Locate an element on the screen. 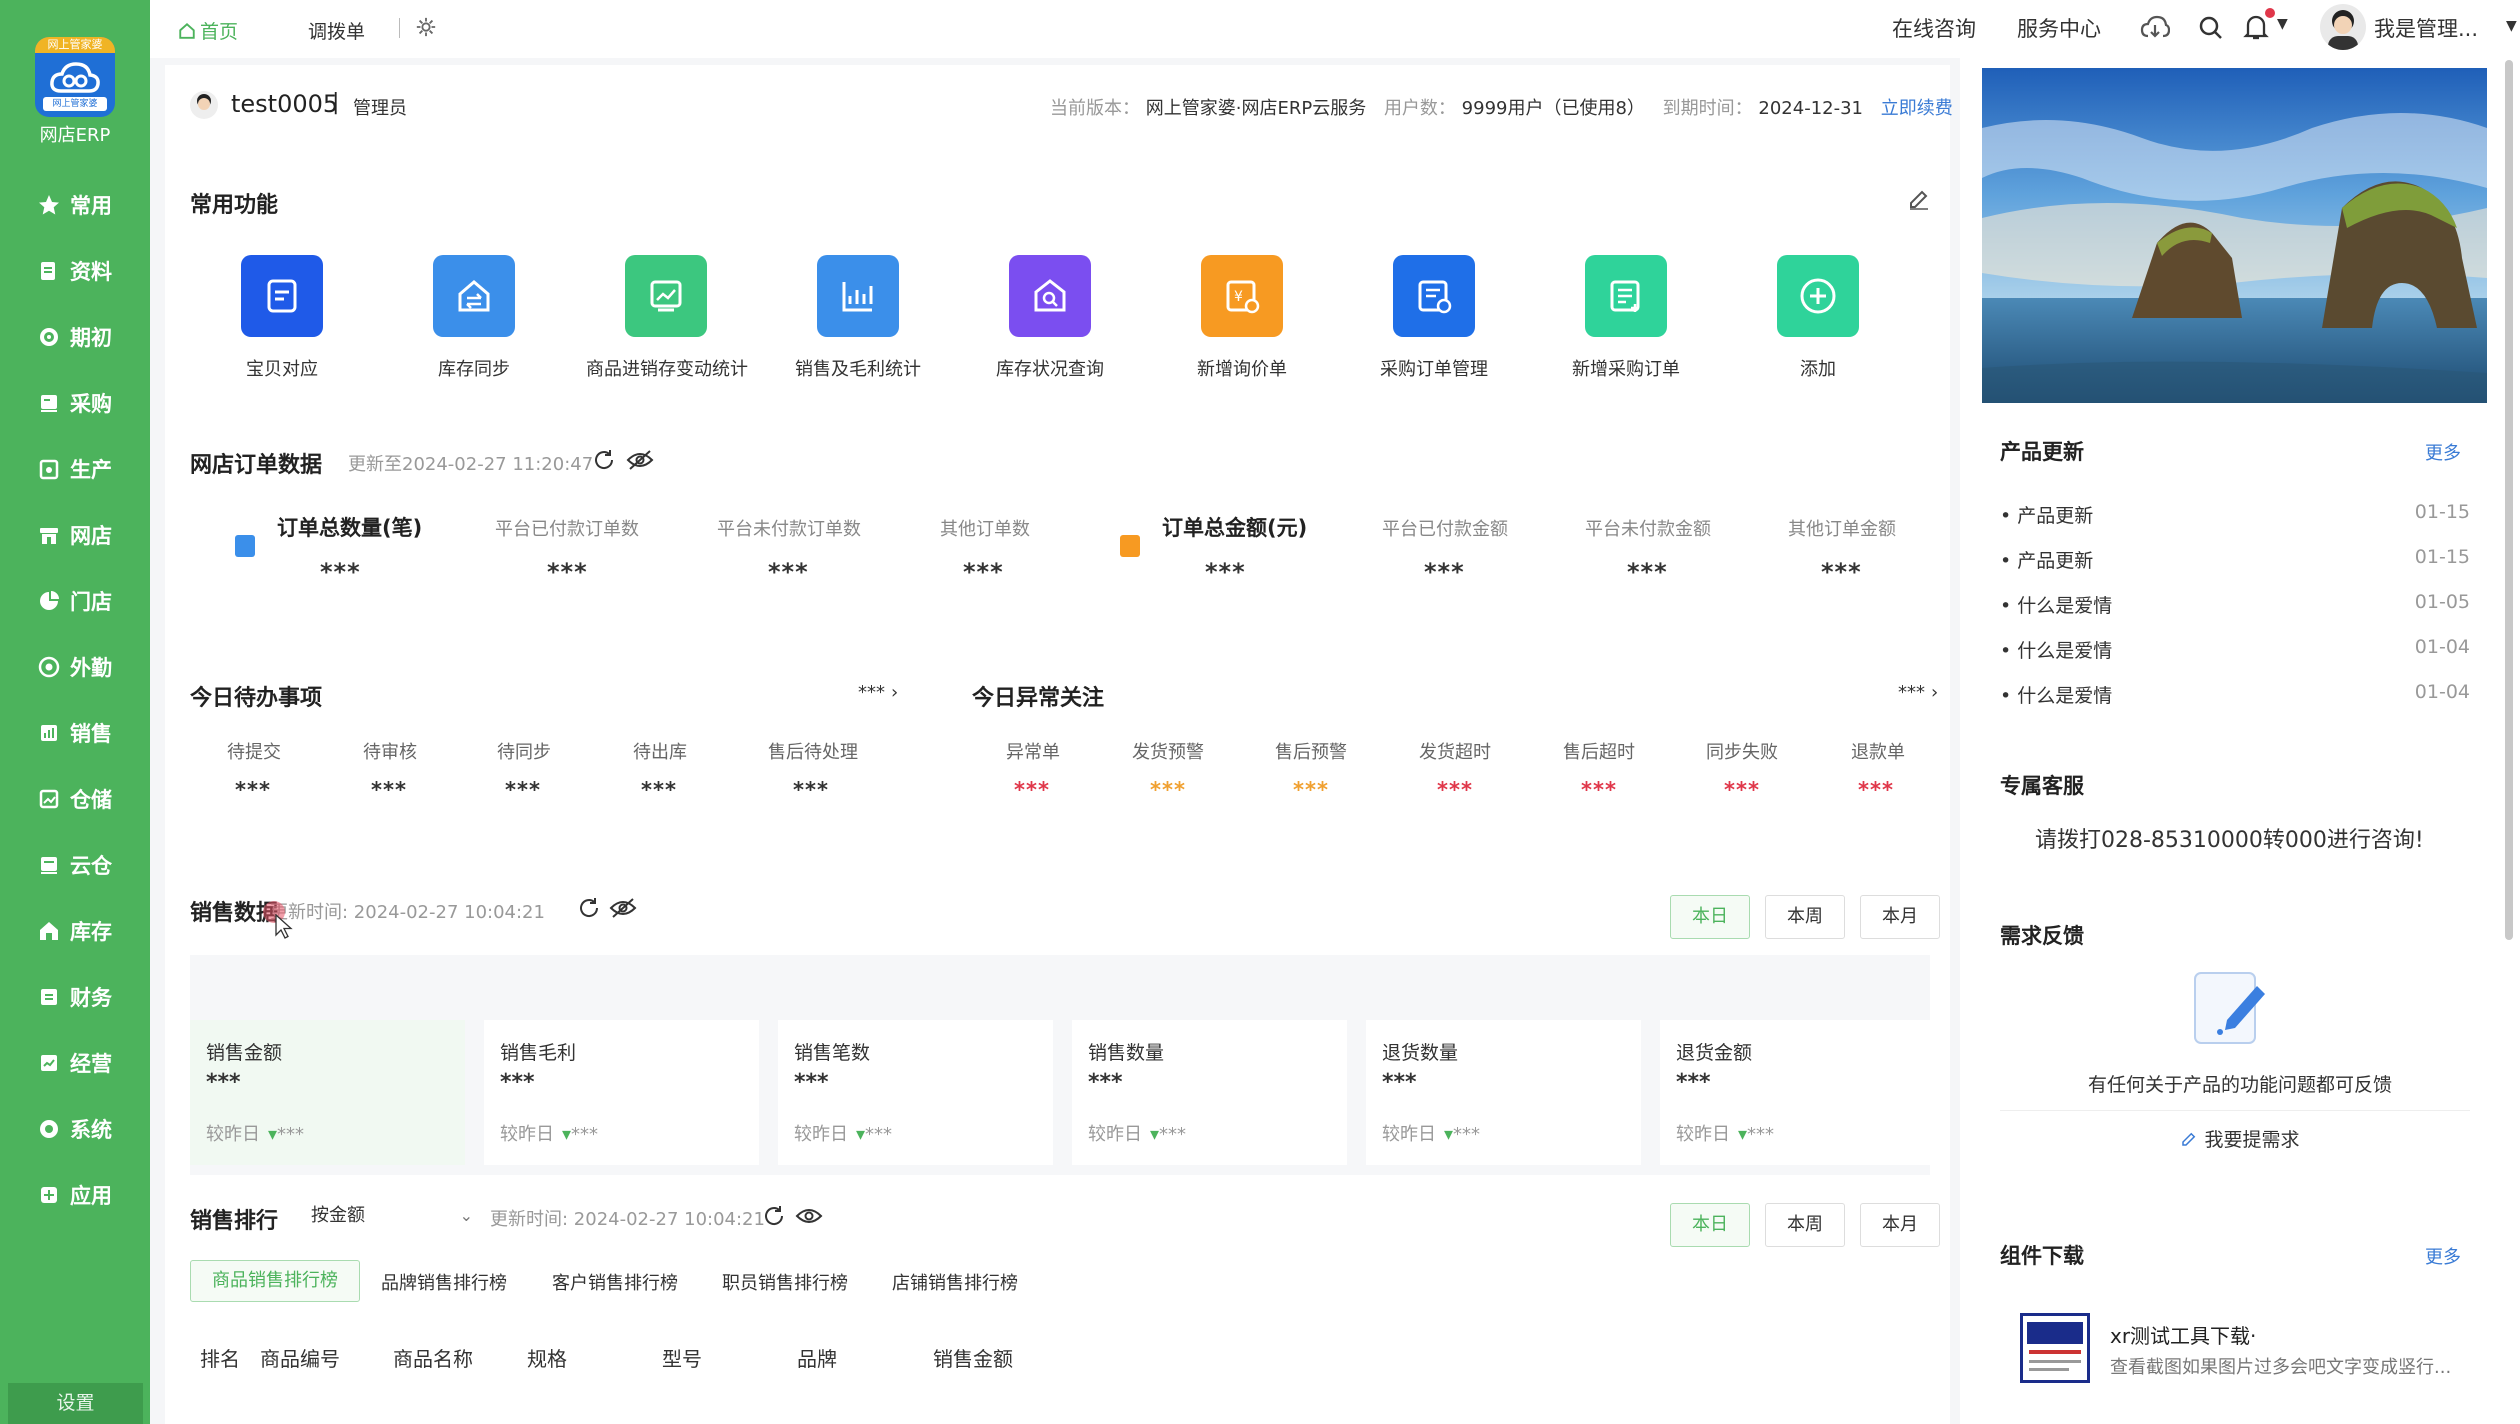  ranking-tab-staff: 职员销售排行榜 is located at coordinates (785, 1282).